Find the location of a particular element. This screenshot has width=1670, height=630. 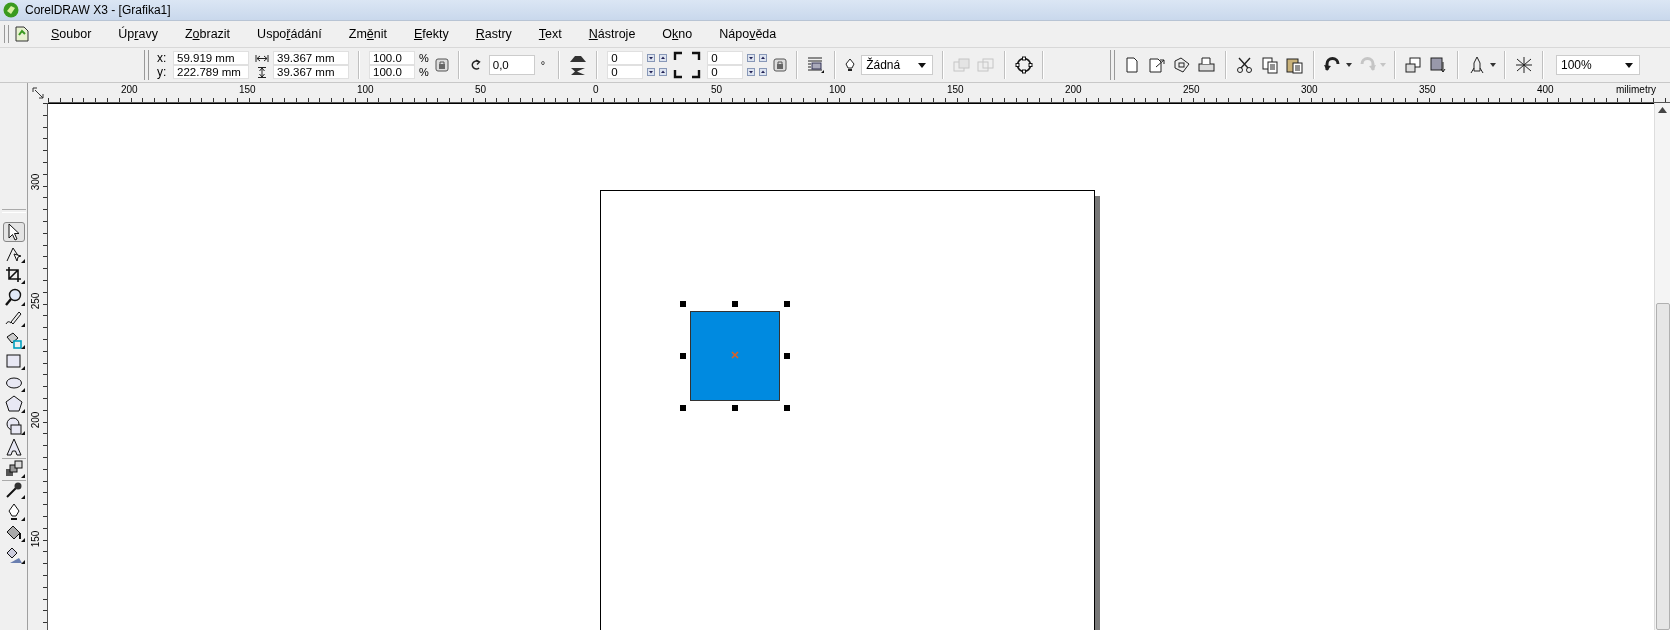

scale-x-field: 100.0 is located at coordinates (392, 58).